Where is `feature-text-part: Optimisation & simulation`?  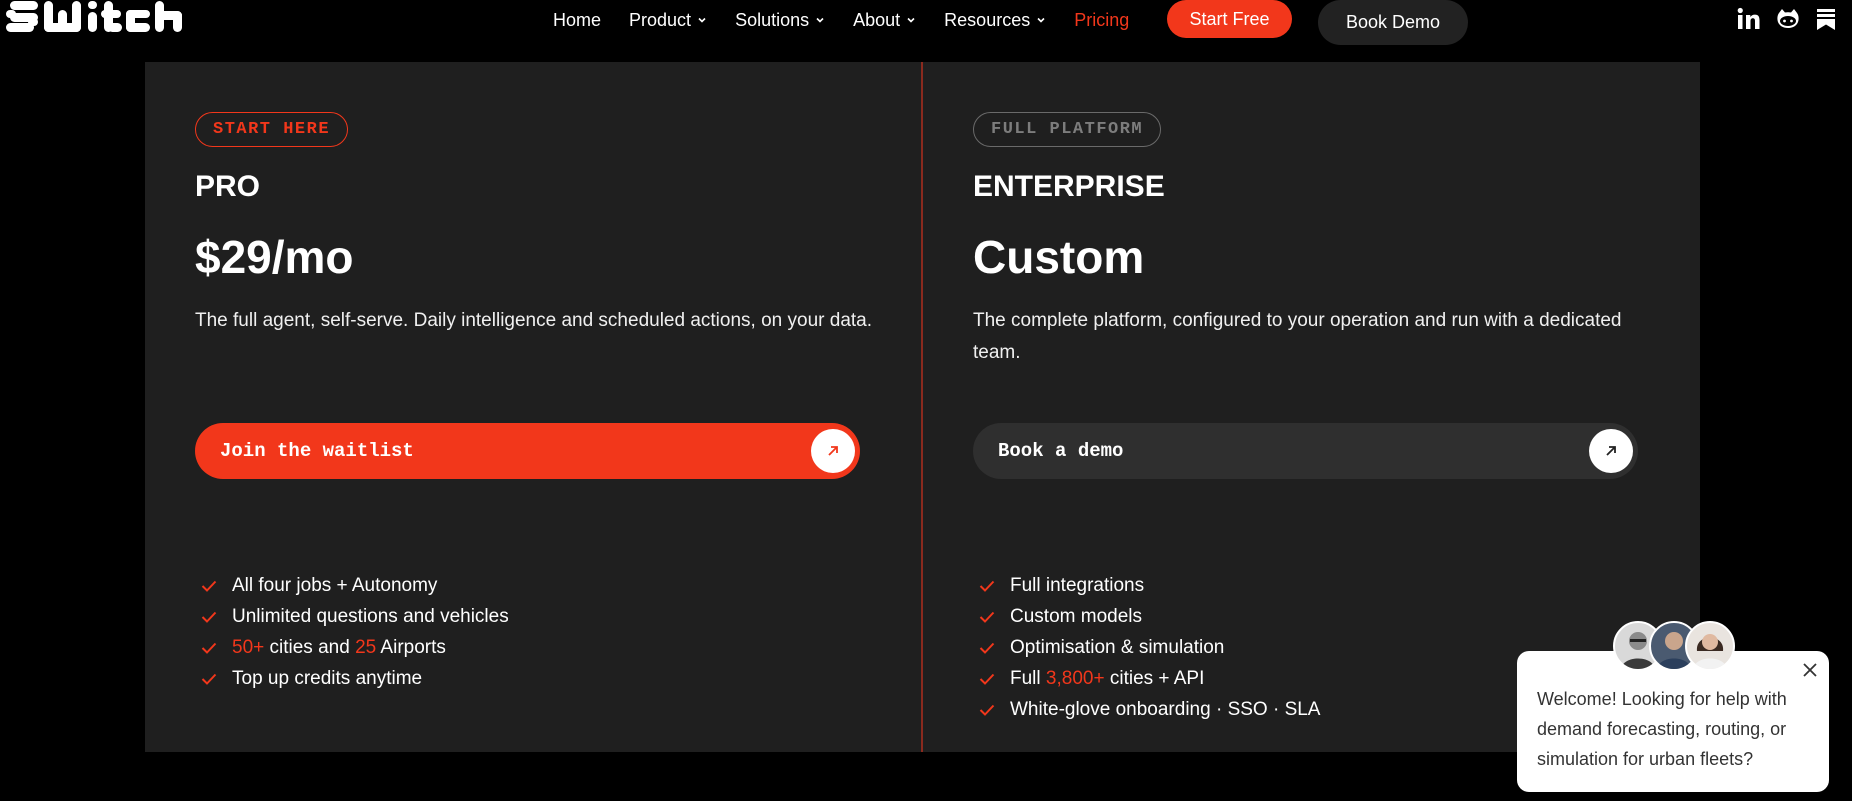 feature-text-part: Optimisation & simulation is located at coordinates (1117, 647).